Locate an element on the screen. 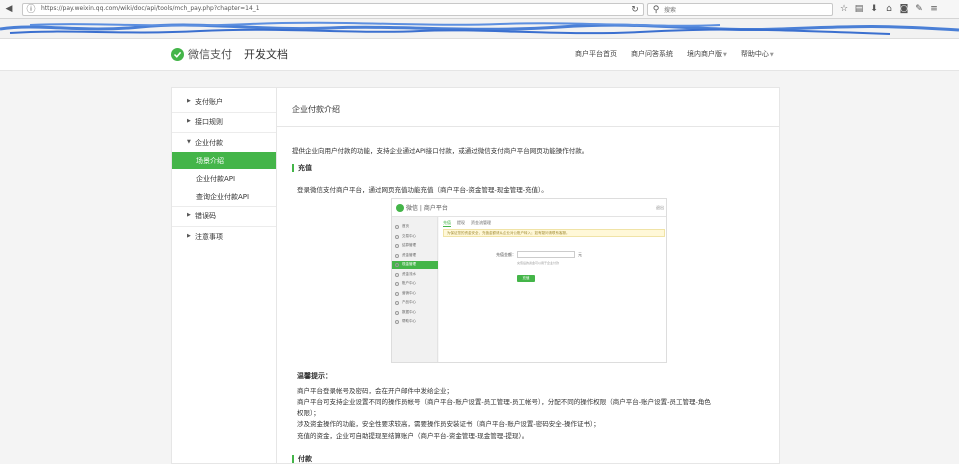  browser-icons: ☆ ▤ ⬇ ⌂ ◙ ✎ ≡ is located at coordinates (889, 9).